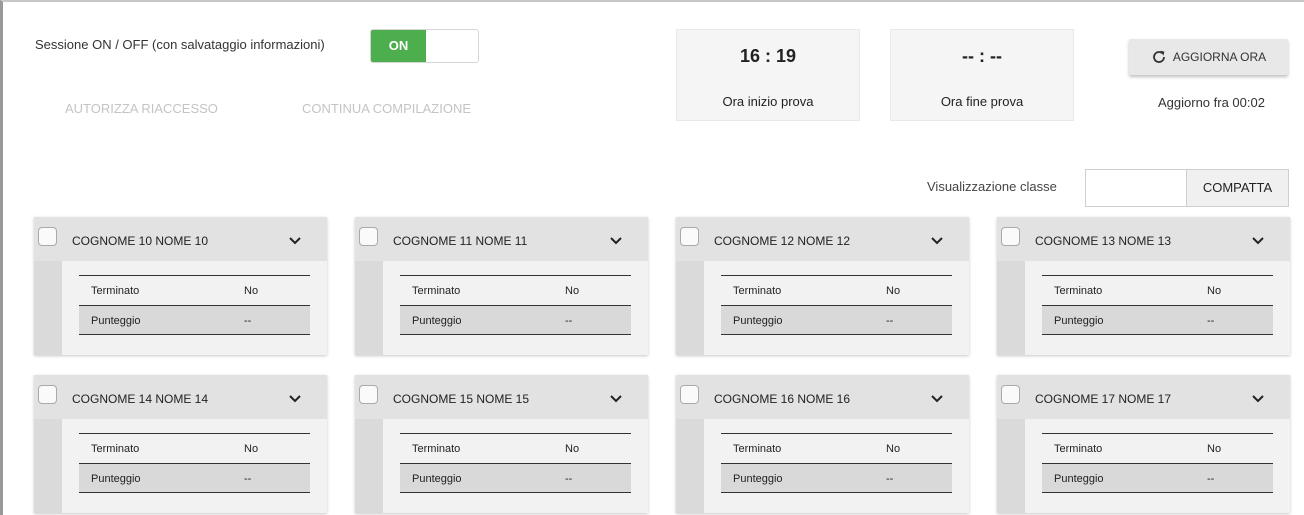 Image resolution: width=1304 pixels, height=515 pixels. What do you see at coordinates (1208, 57) in the screenshot?
I see `refresh-time-button: AGGIORNA ORA` at bounding box center [1208, 57].